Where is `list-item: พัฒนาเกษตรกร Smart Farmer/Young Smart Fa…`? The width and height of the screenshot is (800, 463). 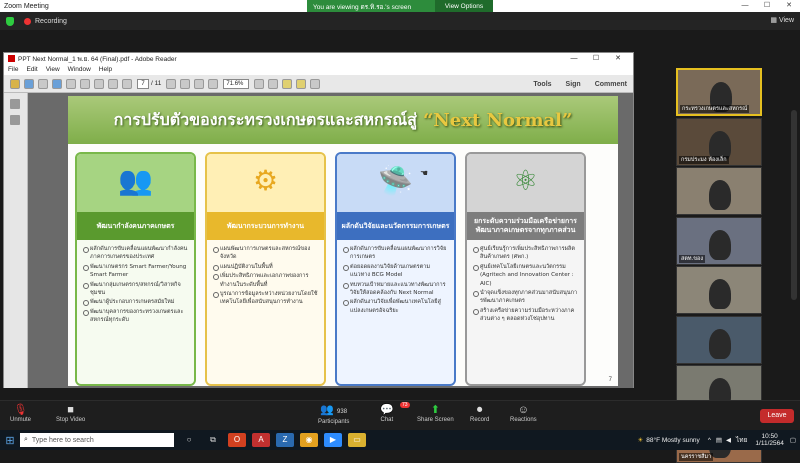
list-item: พัฒนาเกษตรกร Smart Farmer/Young Smart Fa… is located at coordinates (136, 271).